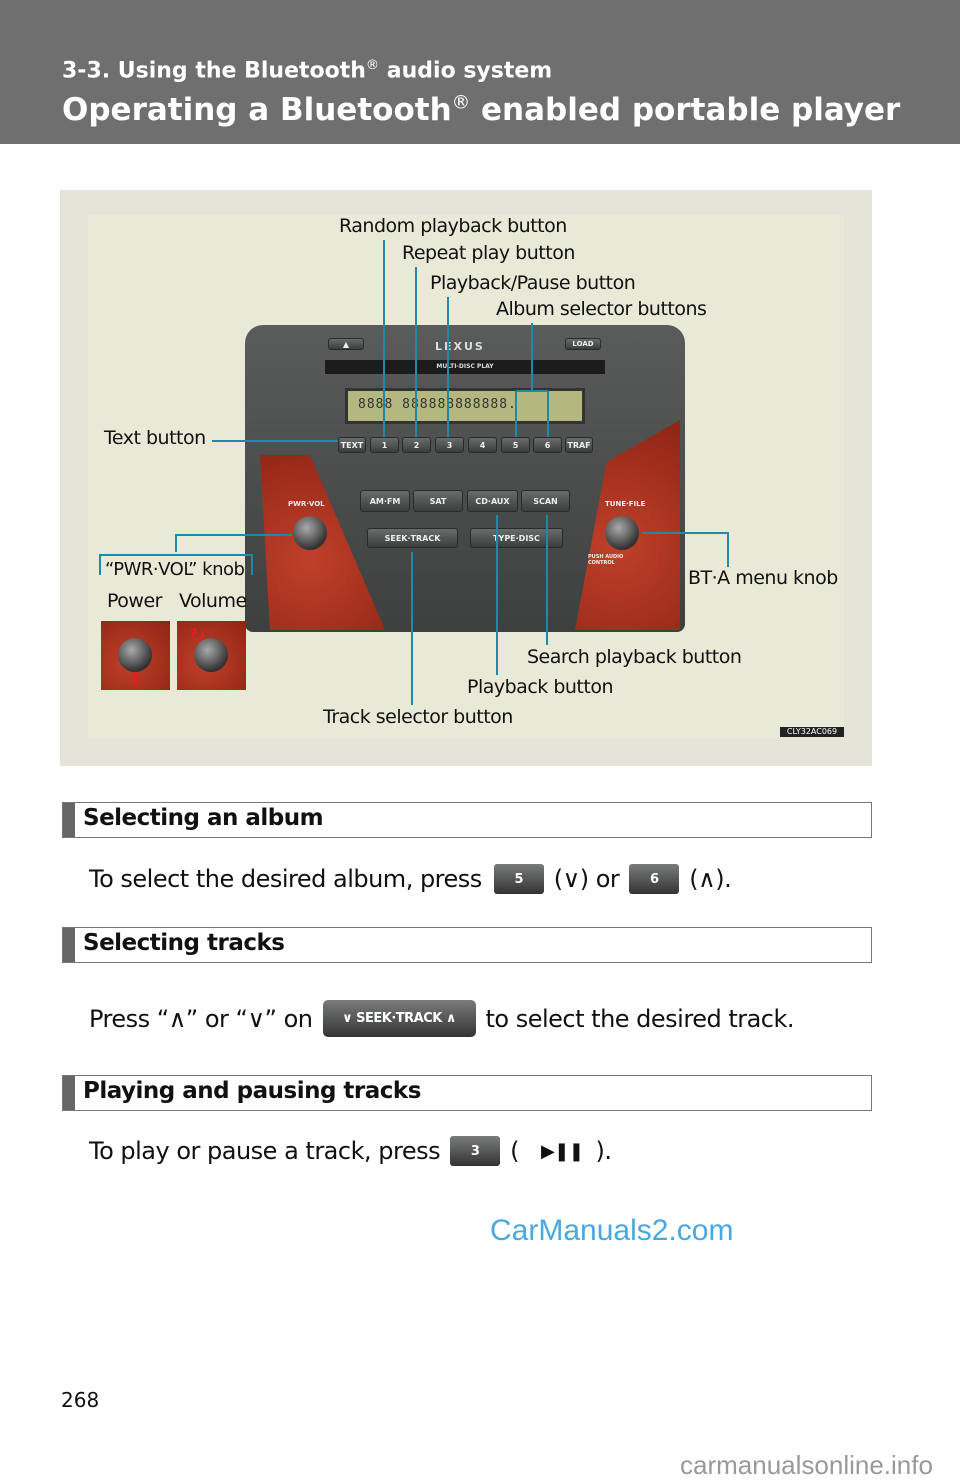  What do you see at coordinates (350, 1151) in the screenshot?
I see `play-pause-instructions: To play or pause a track, press 3(▶❚❚).` at bounding box center [350, 1151].